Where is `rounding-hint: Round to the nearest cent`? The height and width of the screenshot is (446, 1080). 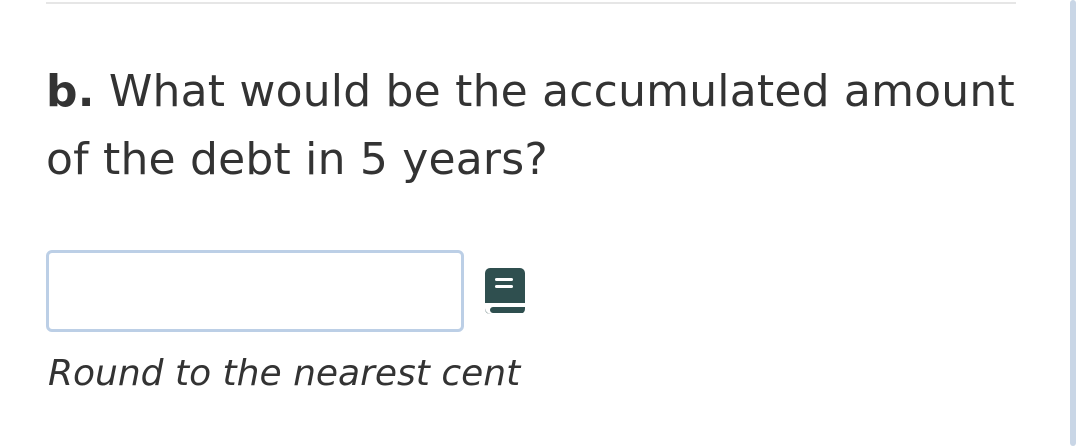
rounding-hint: Round to the nearest cent is located at coordinates (284, 373).